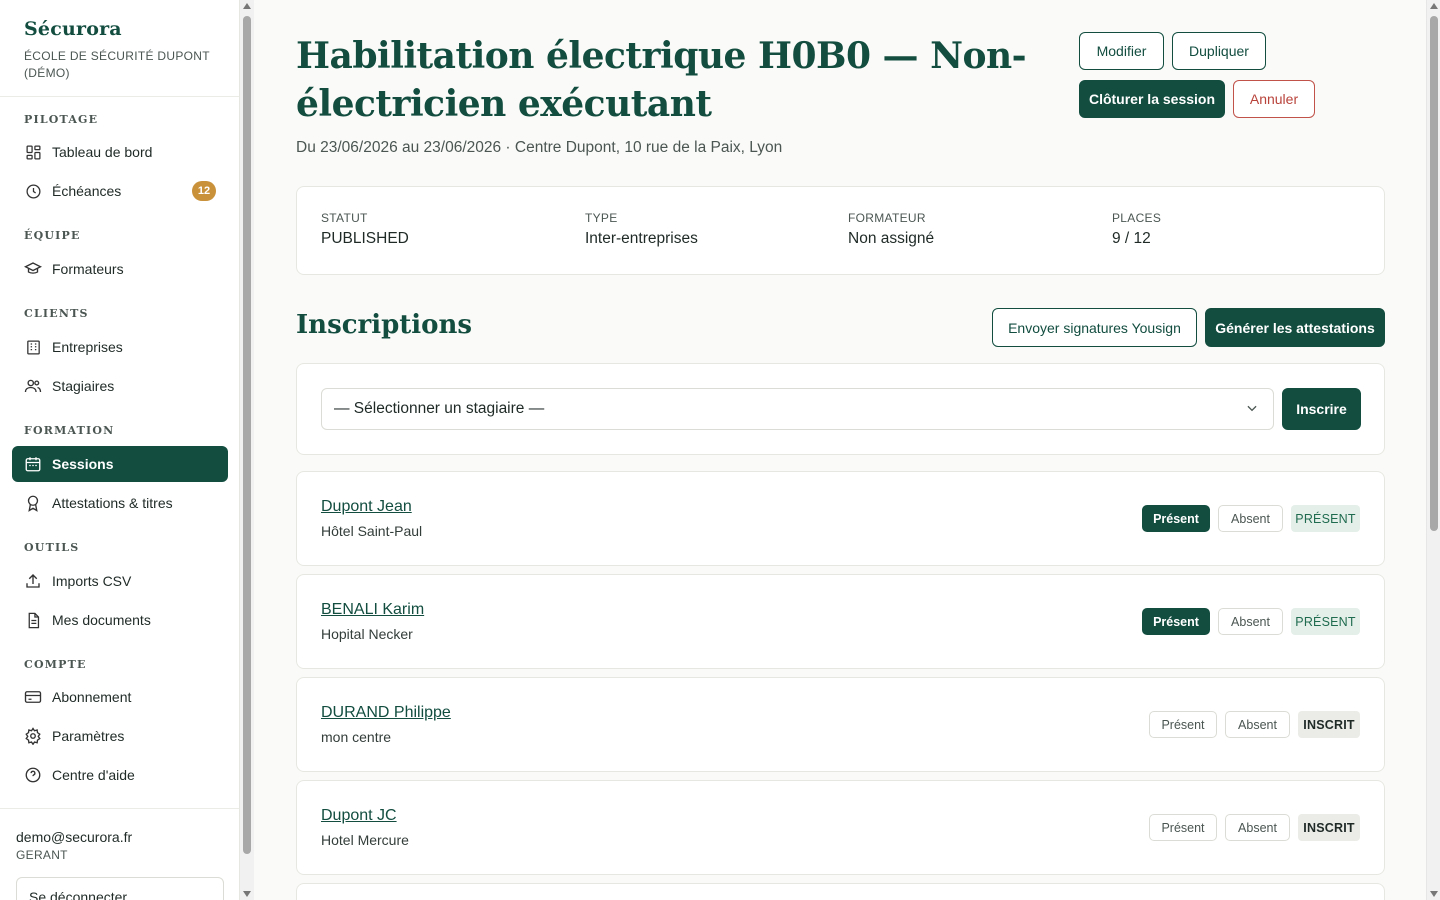 The width and height of the screenshot is (1440, 900). I want to click on send-yousign-button: Envoyer signatures Yousign, so click(1094, 327).